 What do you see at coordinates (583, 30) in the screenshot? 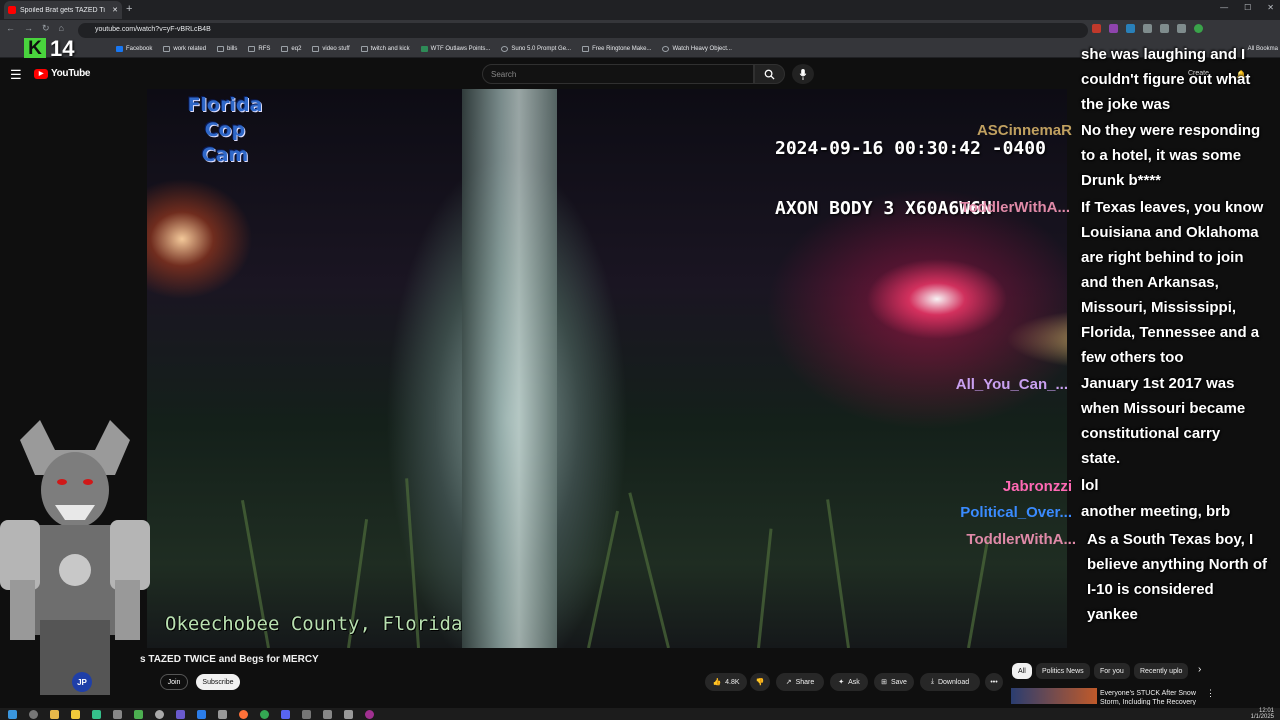
I see `address-bar: youtube.com/watch?v=yF-vBRLcB4B` at bounding box center [583, 30].